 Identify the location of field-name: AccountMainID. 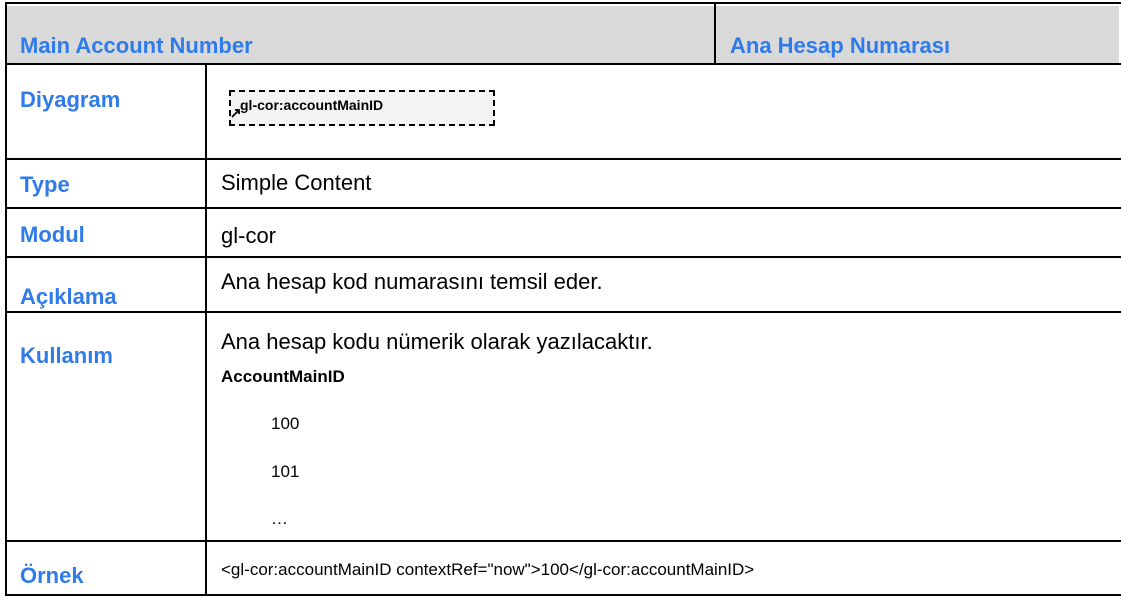
(283, 376).